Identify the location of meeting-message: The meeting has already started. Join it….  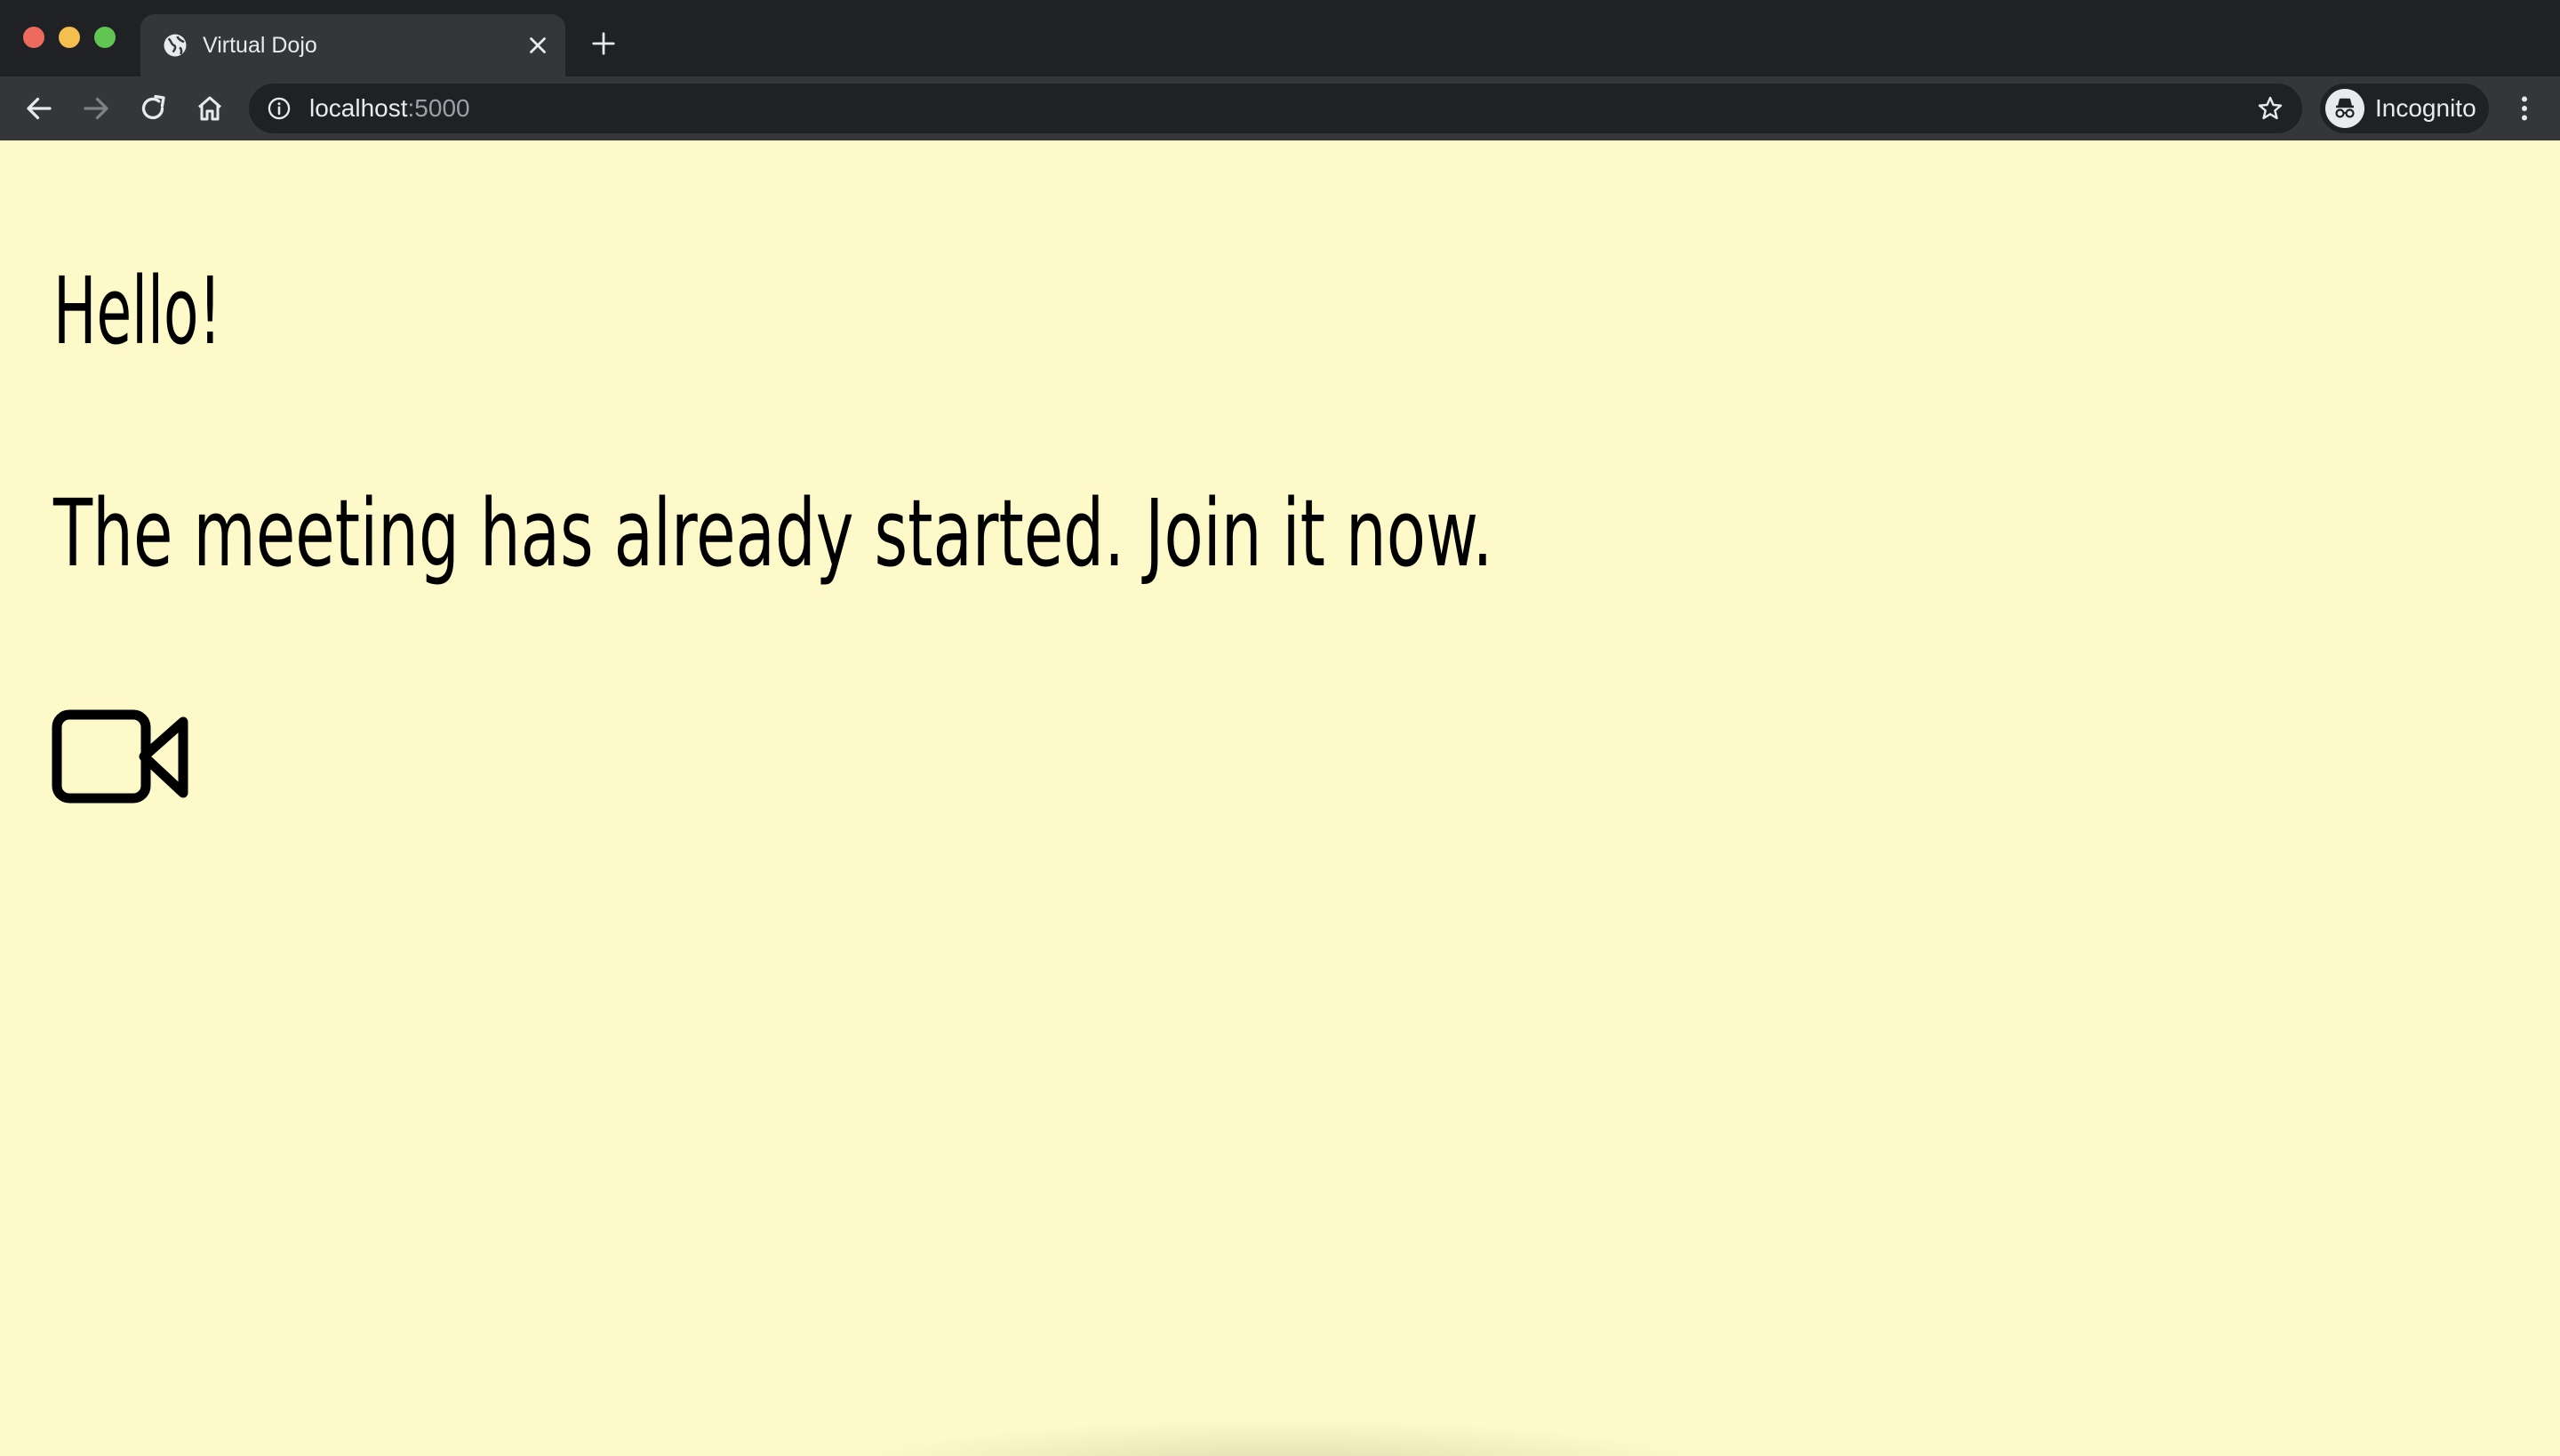
(773, 533).